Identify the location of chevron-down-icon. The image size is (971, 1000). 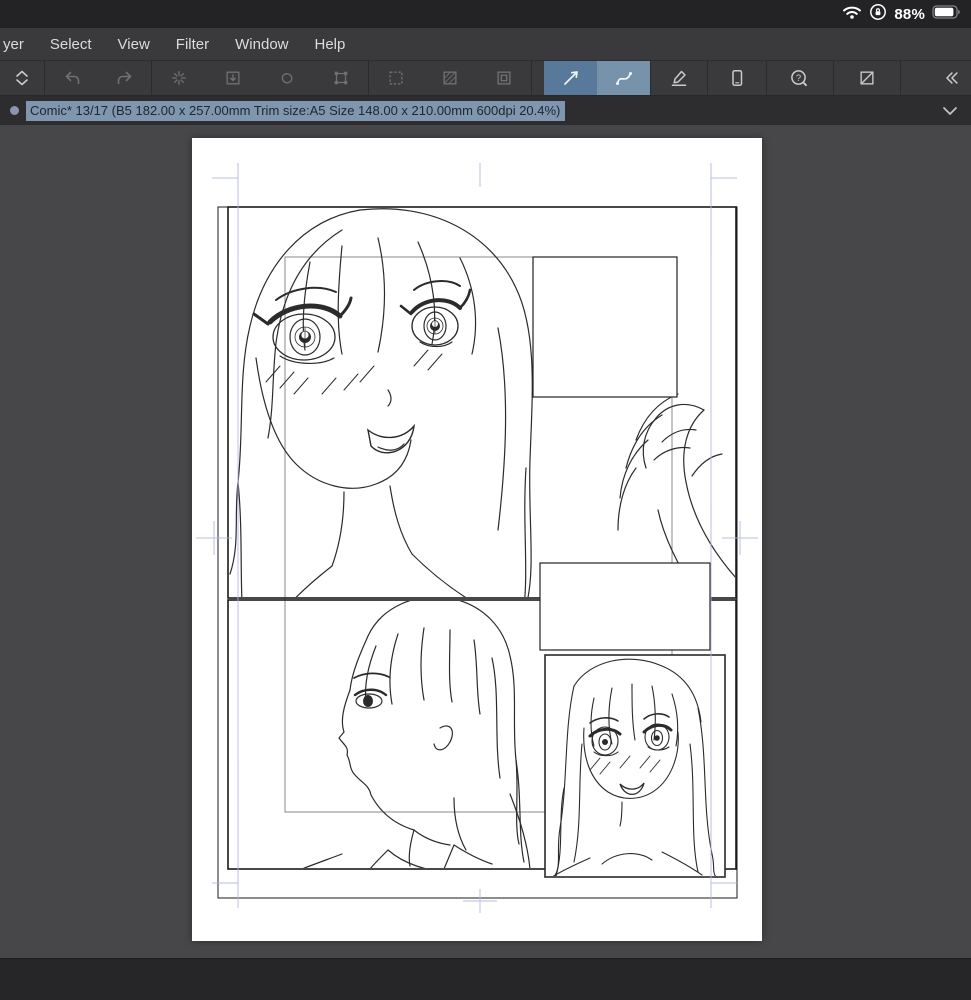
(950, 110).